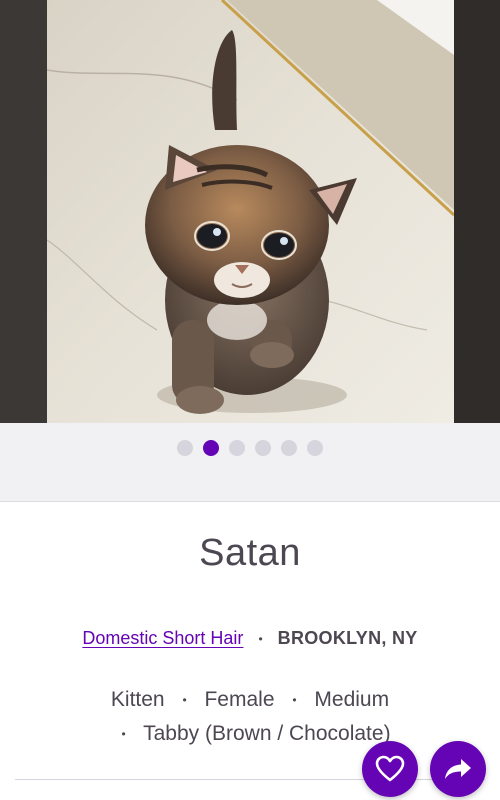 The width and height of the screenshot is (500, 800). I want to click on carousel-dot-active, so click(211, 448).